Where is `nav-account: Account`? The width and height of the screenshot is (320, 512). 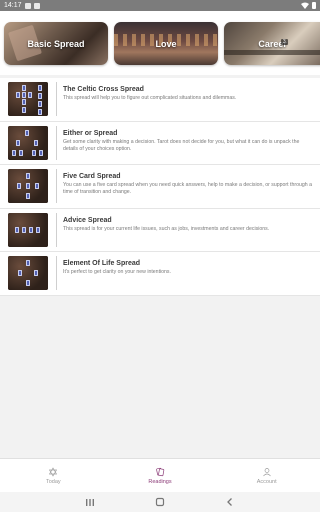
nav-account: Account is located at coordinates (266, 475).